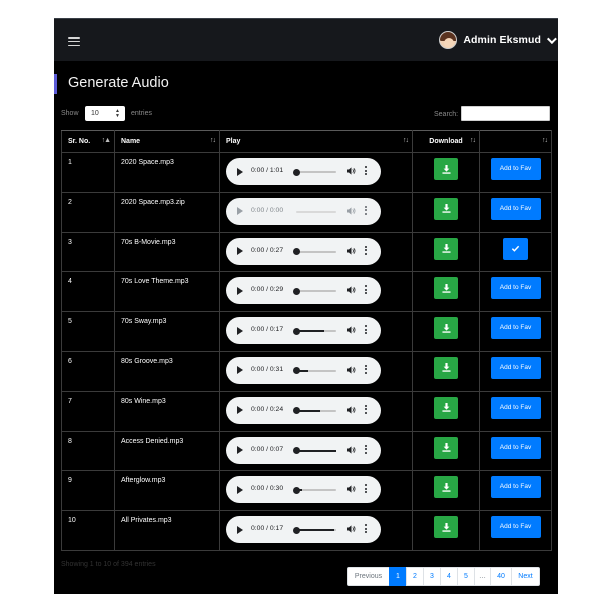 Image resolution: width=612 pixels, height=612 pixels. I want to click on page-button-40: 40, so click(501, 576).